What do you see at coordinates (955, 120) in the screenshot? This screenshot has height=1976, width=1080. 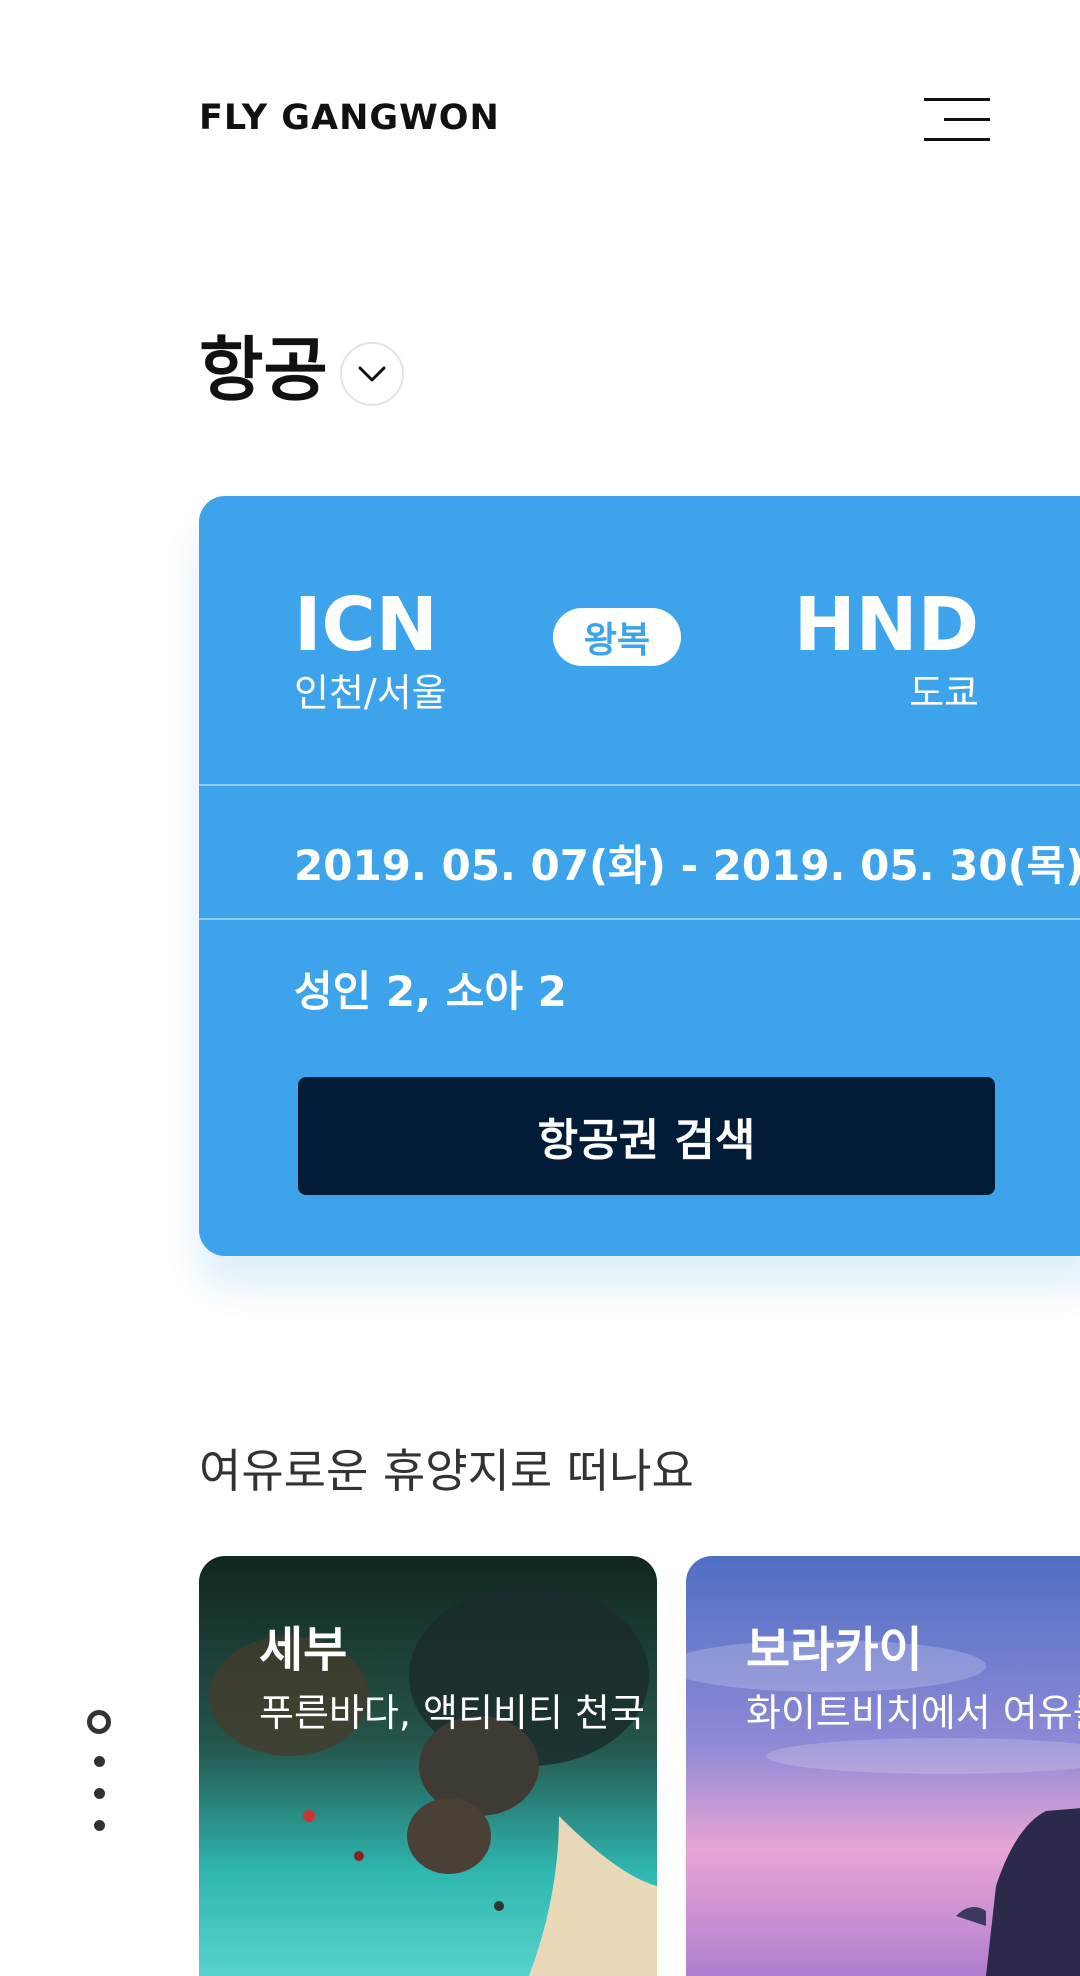 I see `hamburger-menu-icon` at bounding box center [955, 120].